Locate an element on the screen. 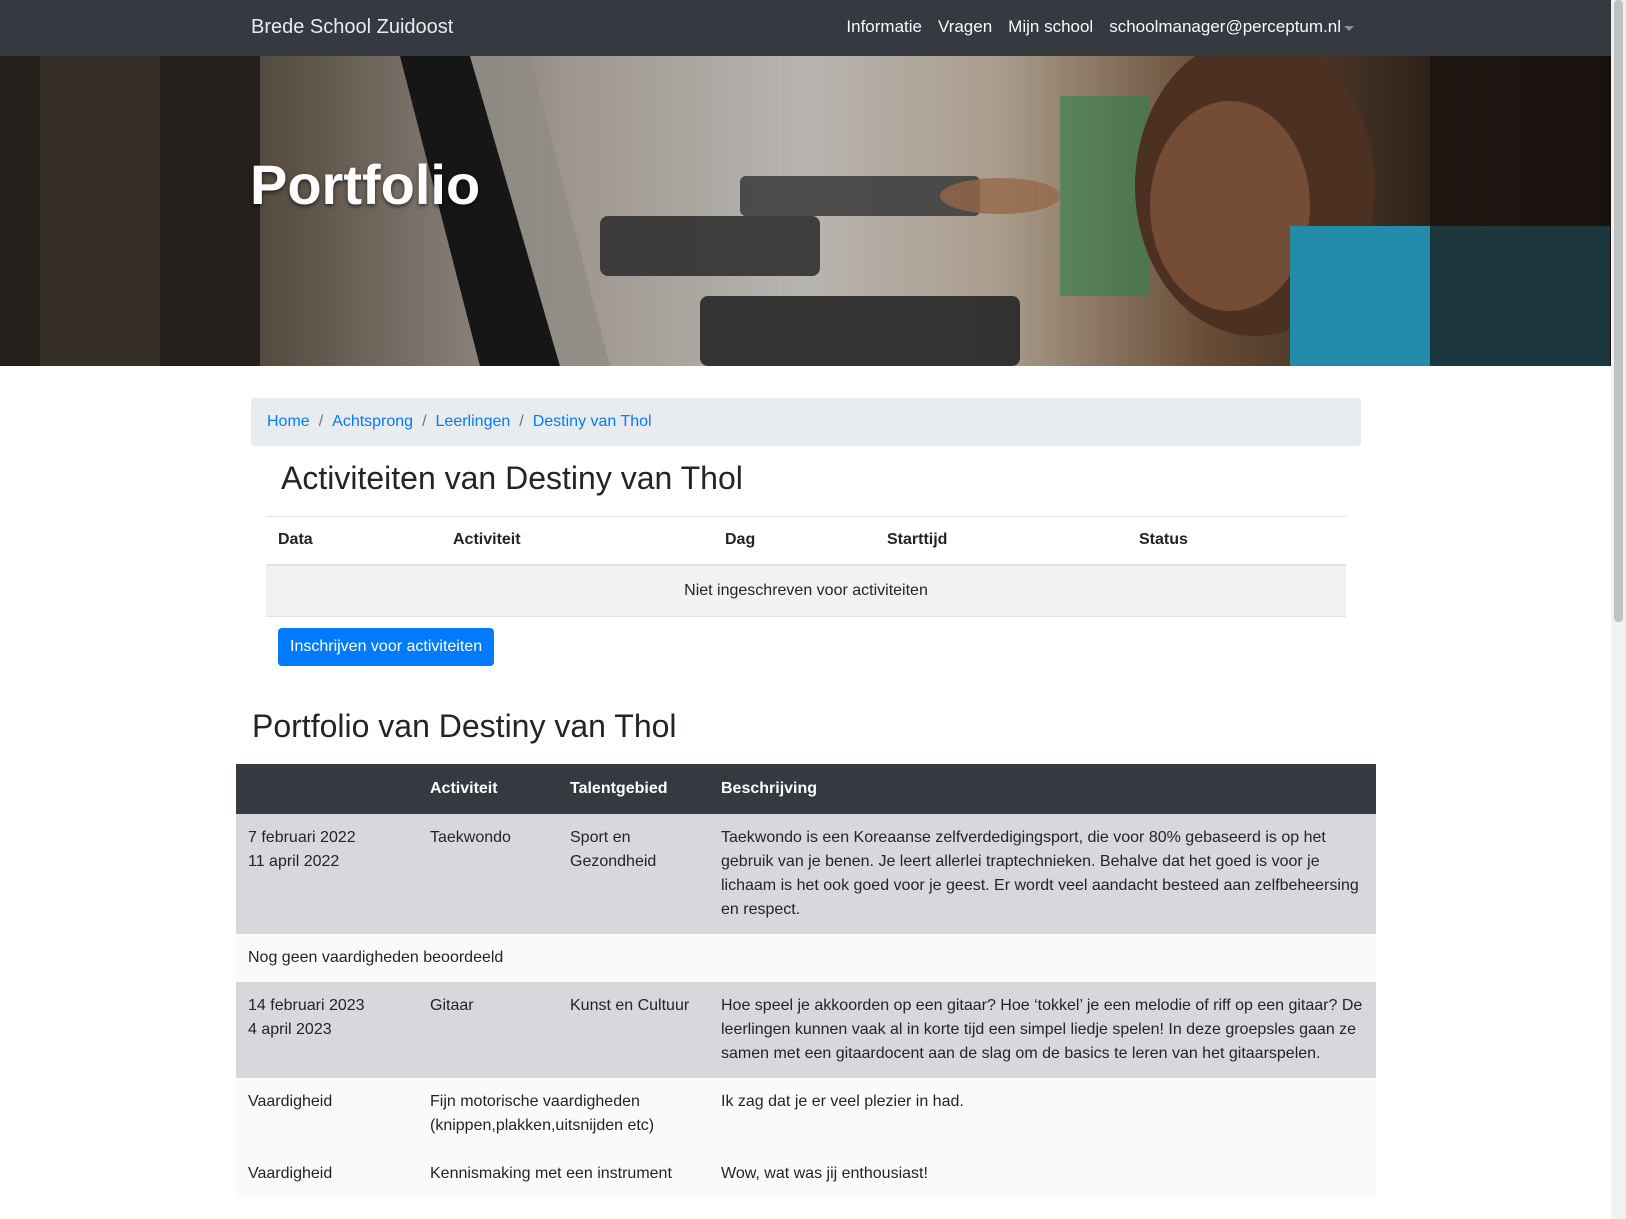 The image size is (1626, 1219). table-row: Nog geen vaardigheden beoordeeld is located at coordinates (806, 958).